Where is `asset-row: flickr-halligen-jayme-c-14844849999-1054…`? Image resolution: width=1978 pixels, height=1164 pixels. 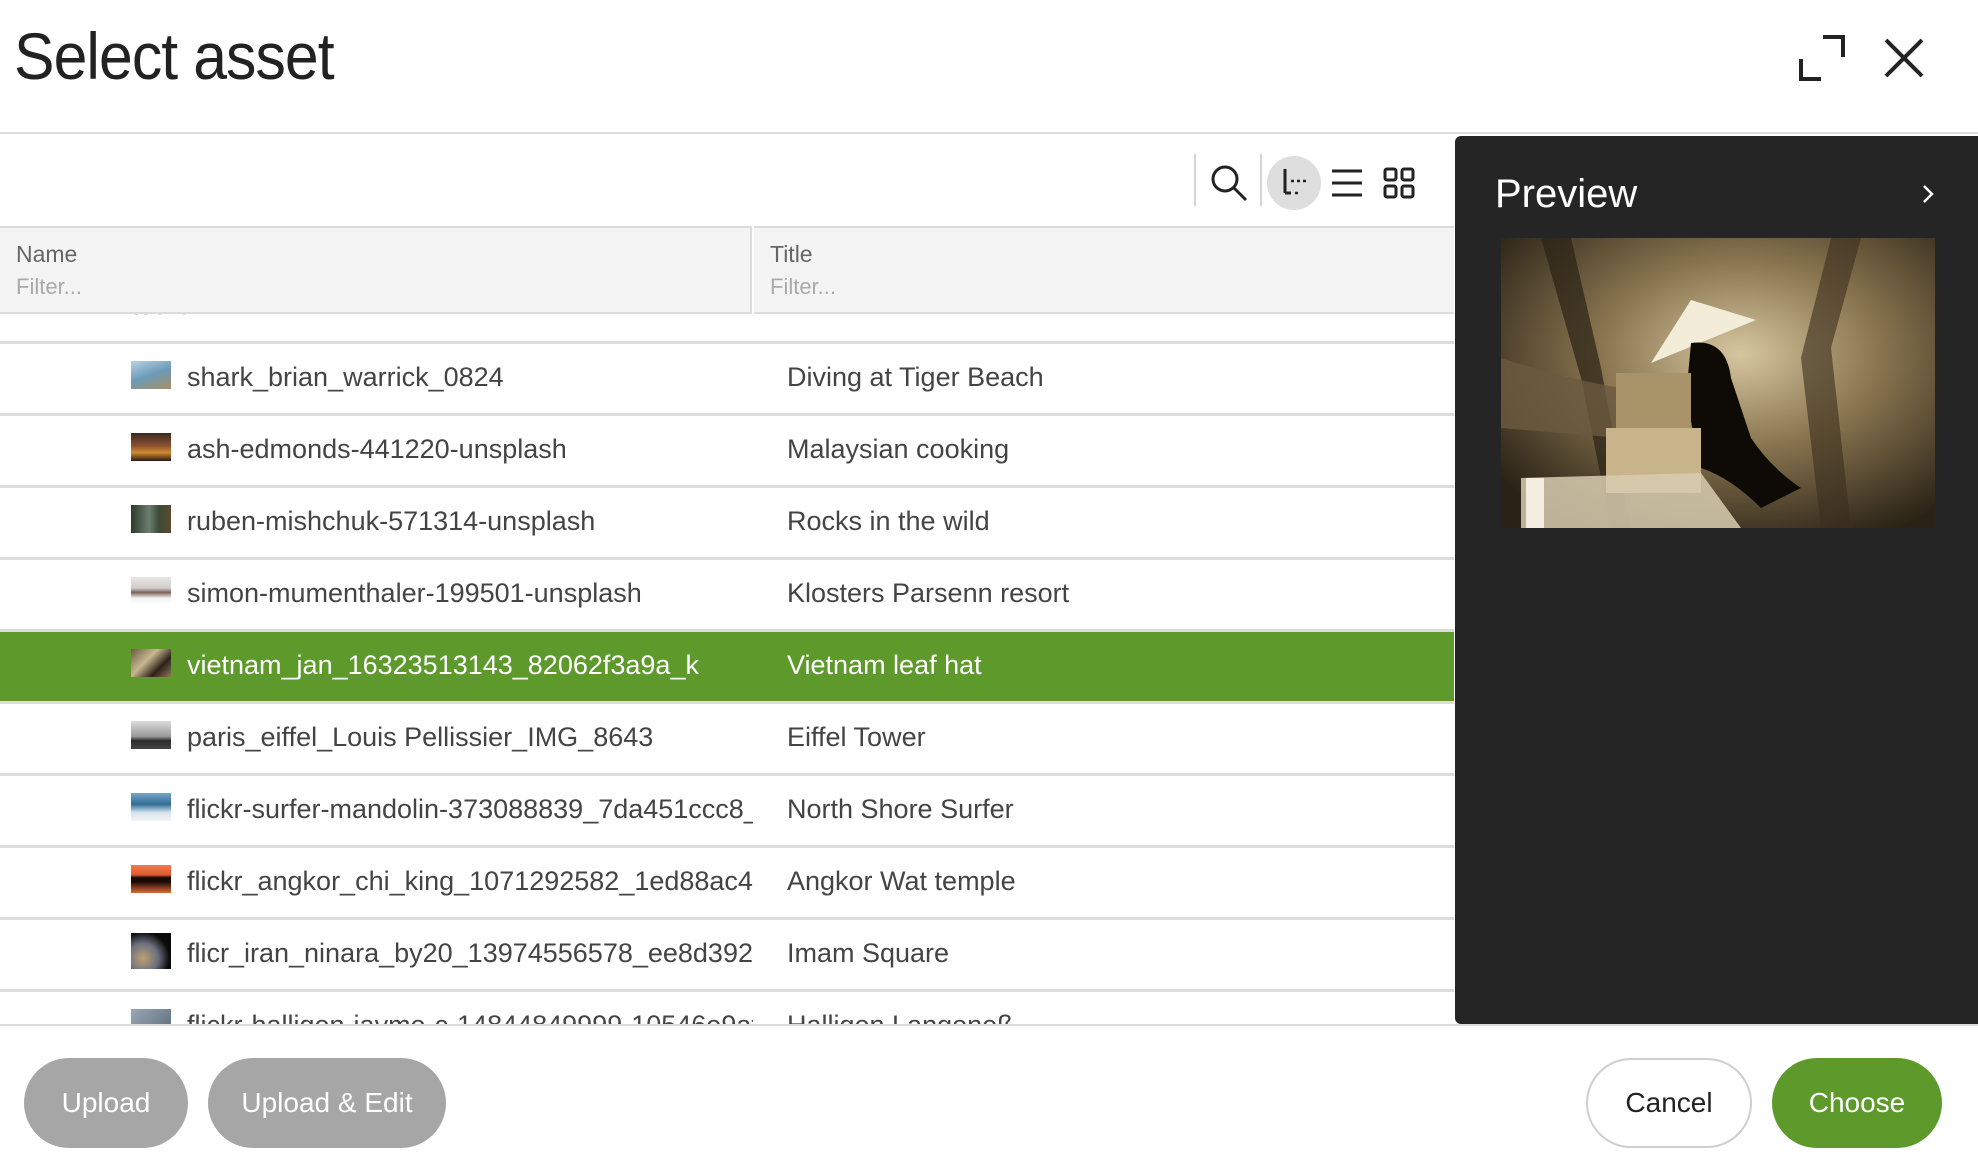
asset-row: flickr-halligen-jayme-c-14844849999-1054… is located at coordinates (727, 1008).